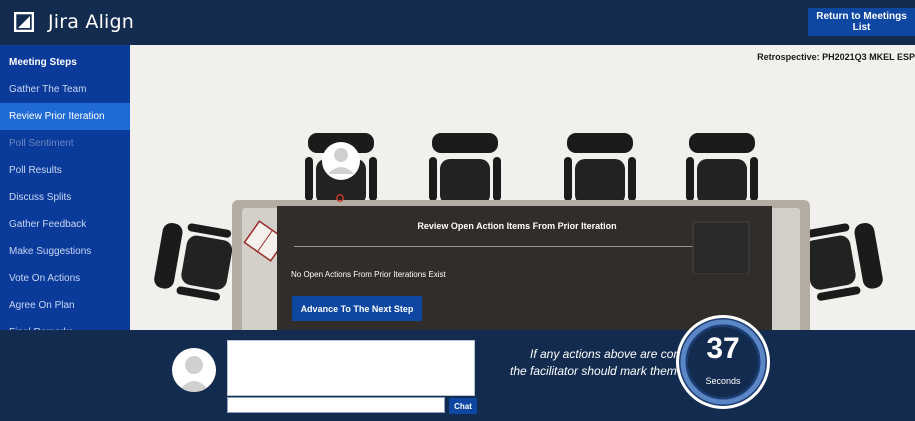 The image size is (915, 421). I want to click on brand-name: Jira Align, so click(91, 22).